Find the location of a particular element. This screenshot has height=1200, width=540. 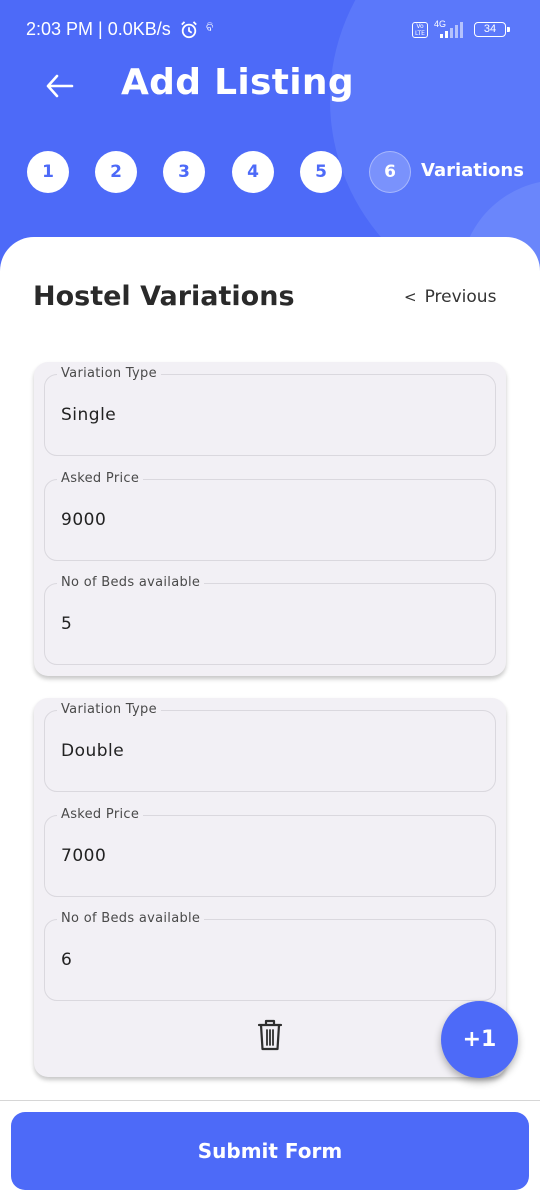

battery-icon: 34 is located at coordinates (492, 29).